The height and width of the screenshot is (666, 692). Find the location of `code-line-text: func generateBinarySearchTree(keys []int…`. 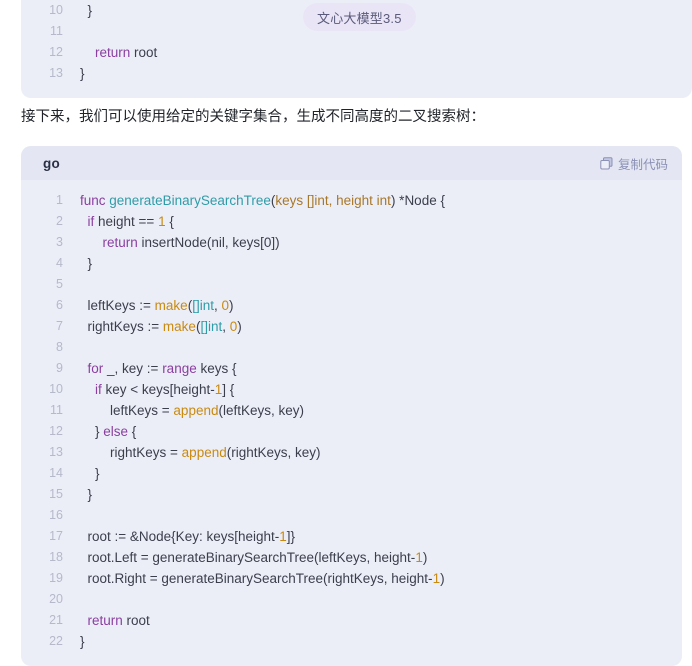

code-line-text: func generateBinarySearchTree(keys []int… is located at coordinates (254, 200).